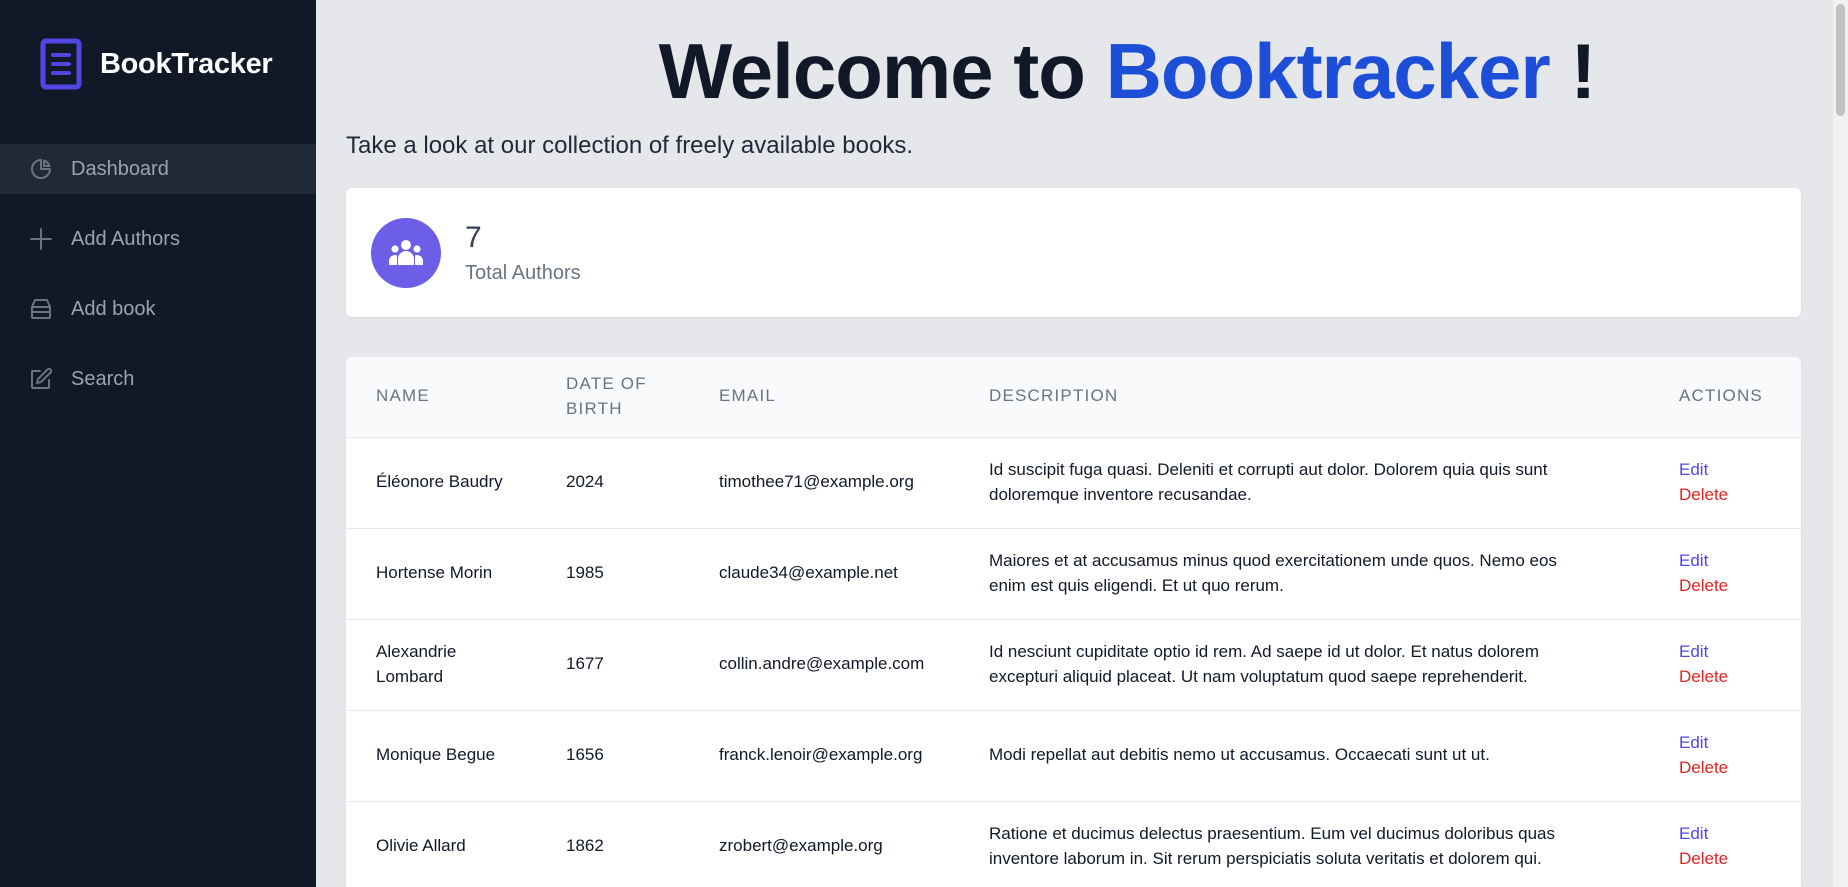 This screenshot has width=1848, height=887. I want to click on title-prefix: Welcome to, so click(882, 71).